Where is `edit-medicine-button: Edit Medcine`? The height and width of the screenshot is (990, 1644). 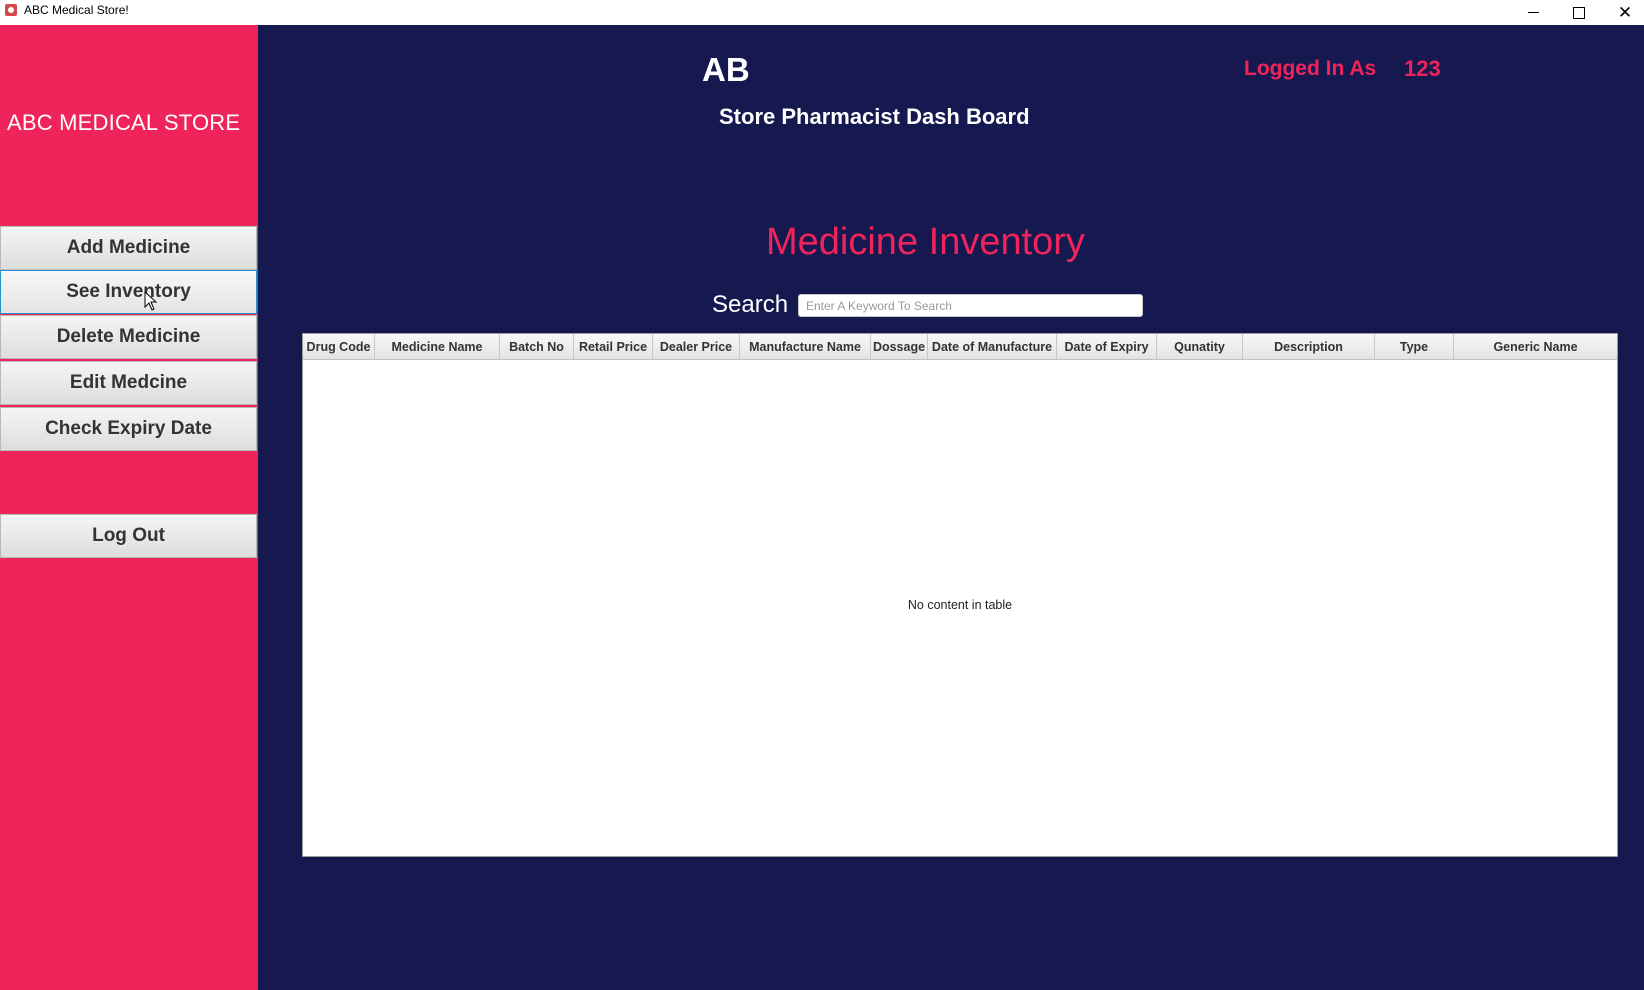 edit-medicine-button: Edit Medcine is located at coordinates (128, 383).